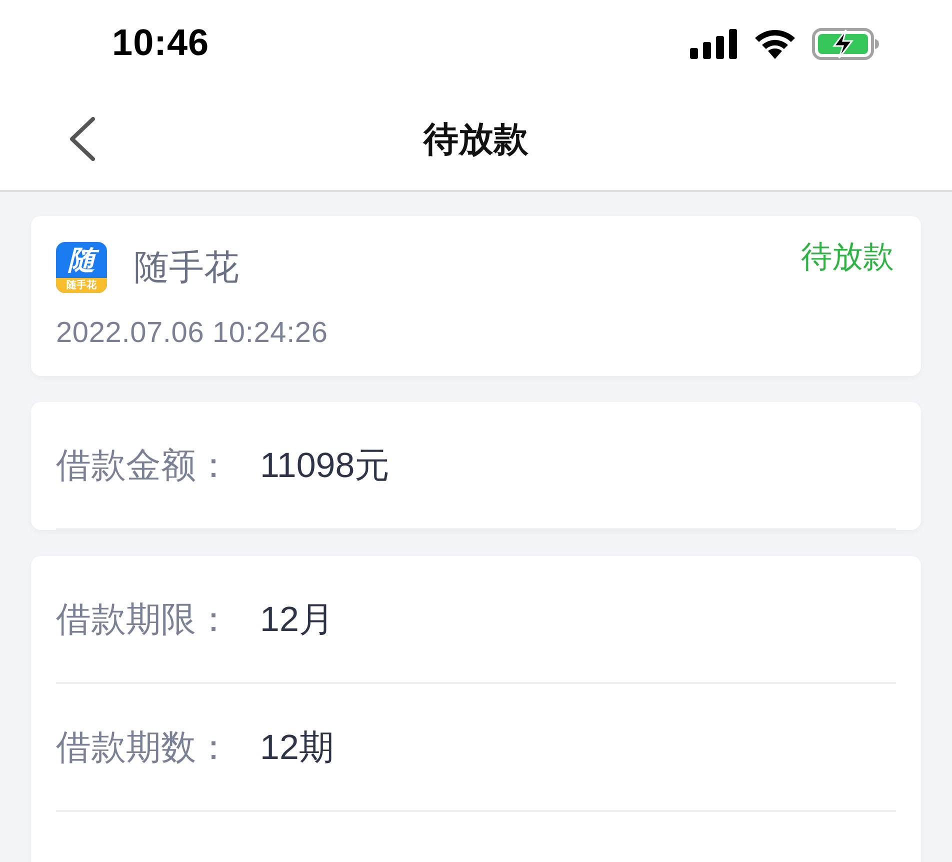 This screenshot has height=862, width=952. I want to click on field-value: 11098元, so click(325, 465).